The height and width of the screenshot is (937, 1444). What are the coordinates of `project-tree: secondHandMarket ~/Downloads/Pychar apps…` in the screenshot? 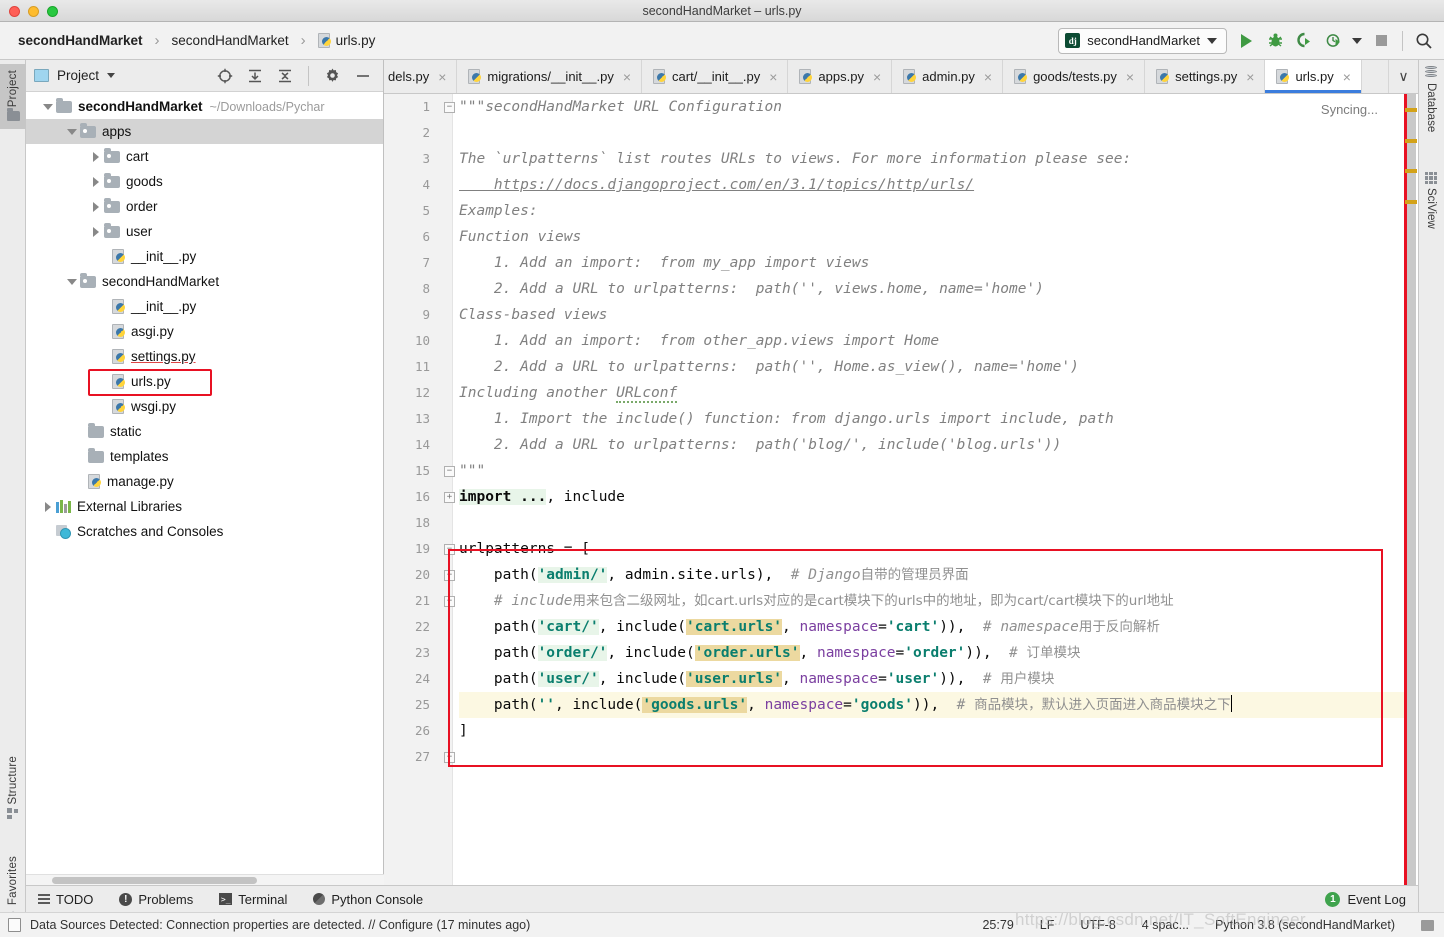 It's located at (204, 318).